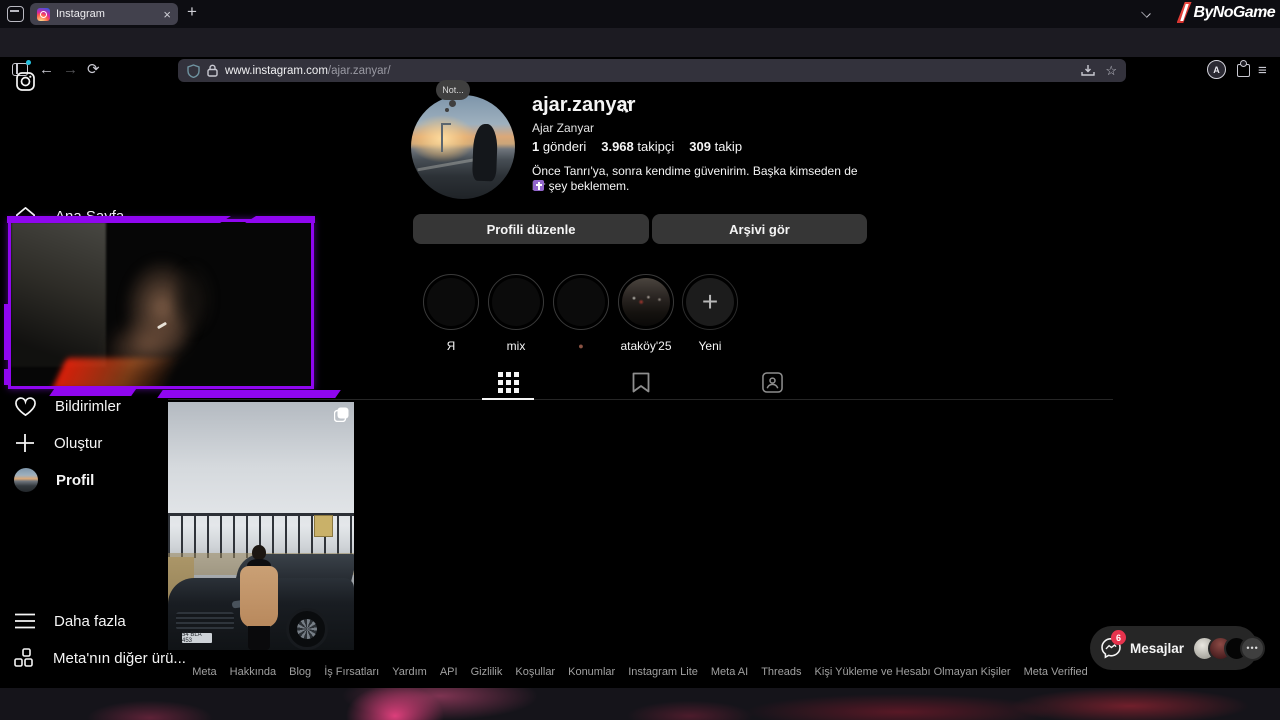  I want to click on highlight-item: mix, so click(516, 313).